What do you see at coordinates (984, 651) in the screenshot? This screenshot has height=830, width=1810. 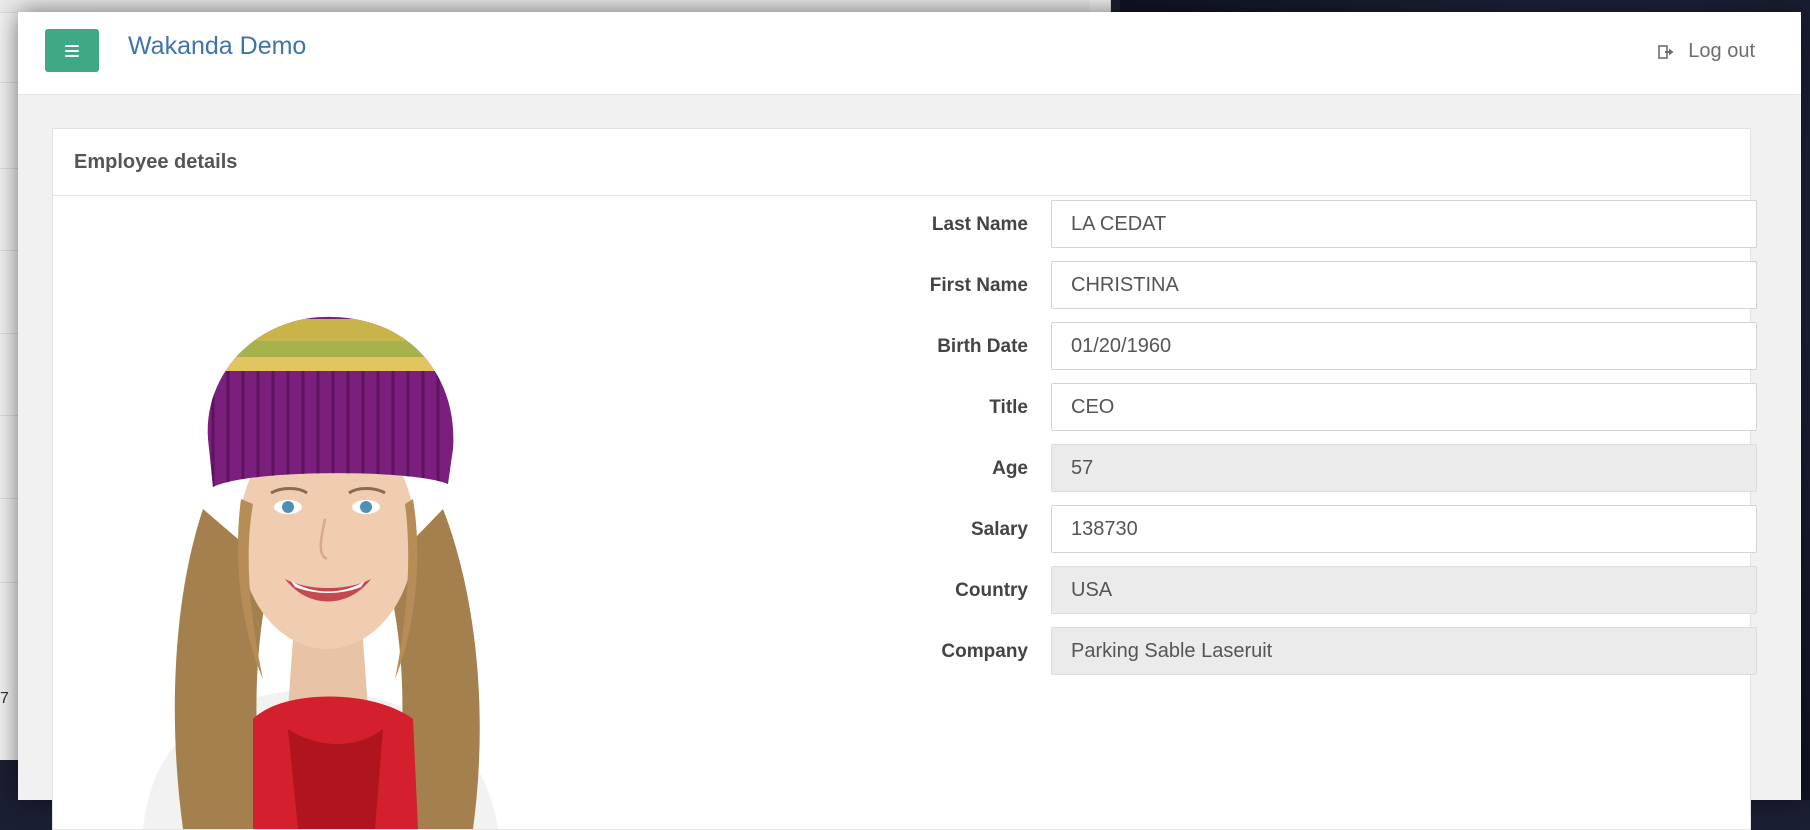 I see `company-label: Company` at bounding box center [984, 651].